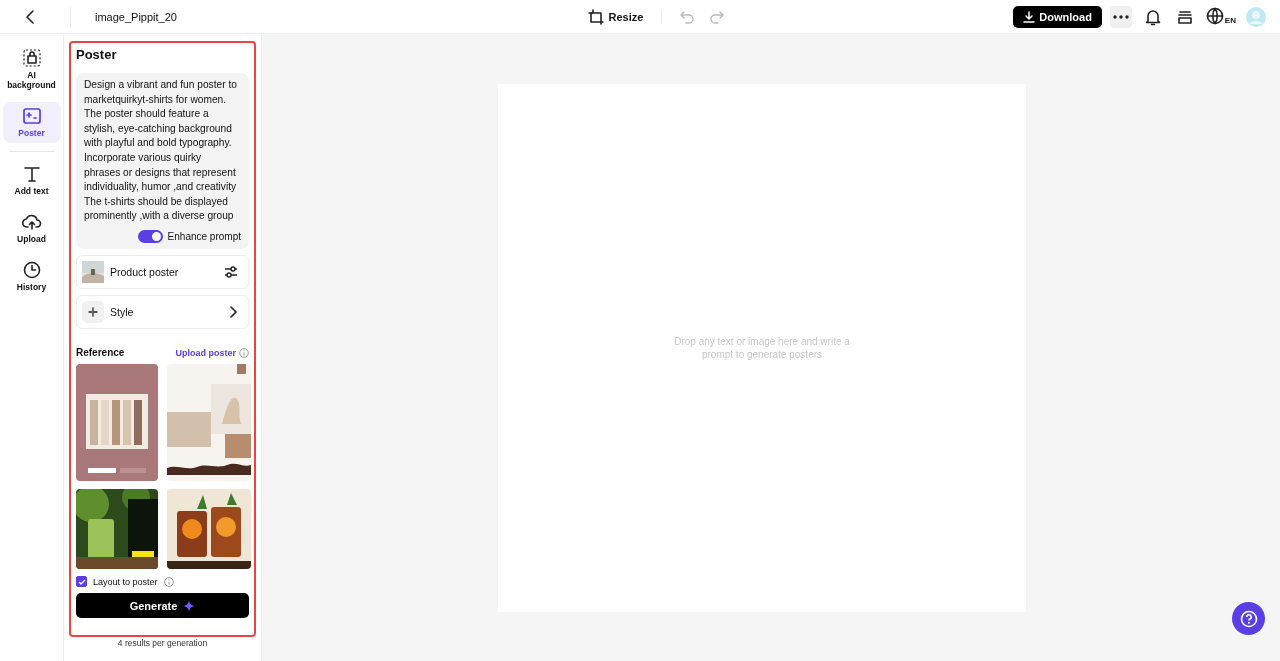  Describe the element at coordinates (1152, 16) in the screenshot. I see `bell-icon` at that location.